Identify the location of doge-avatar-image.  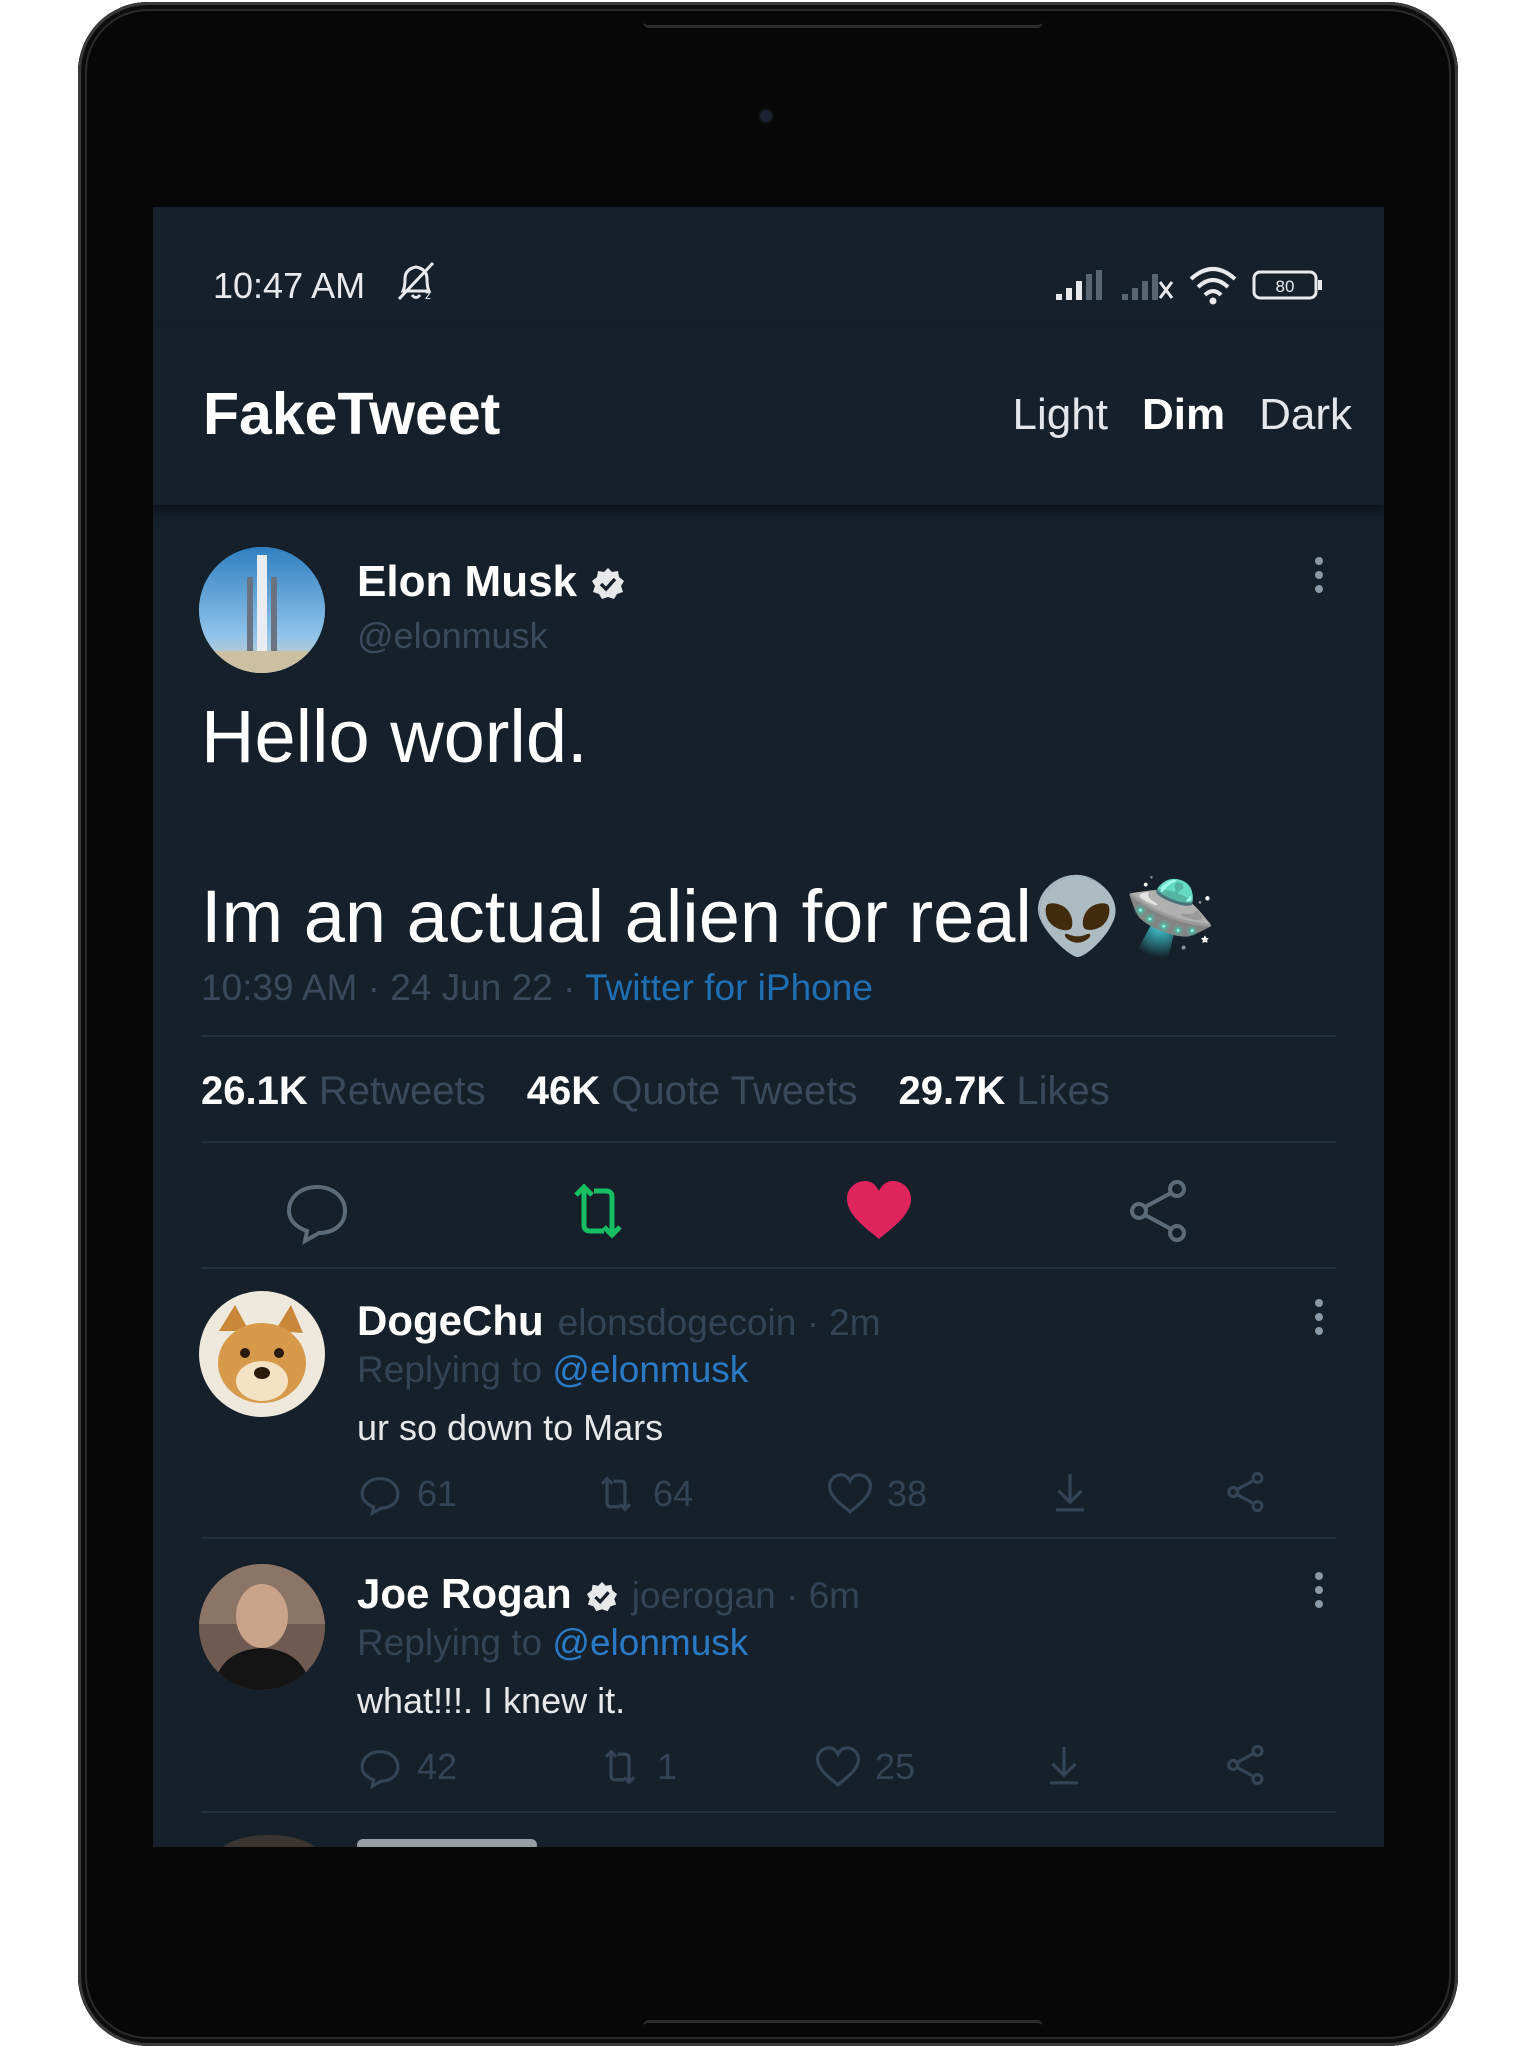
(262, 1354).